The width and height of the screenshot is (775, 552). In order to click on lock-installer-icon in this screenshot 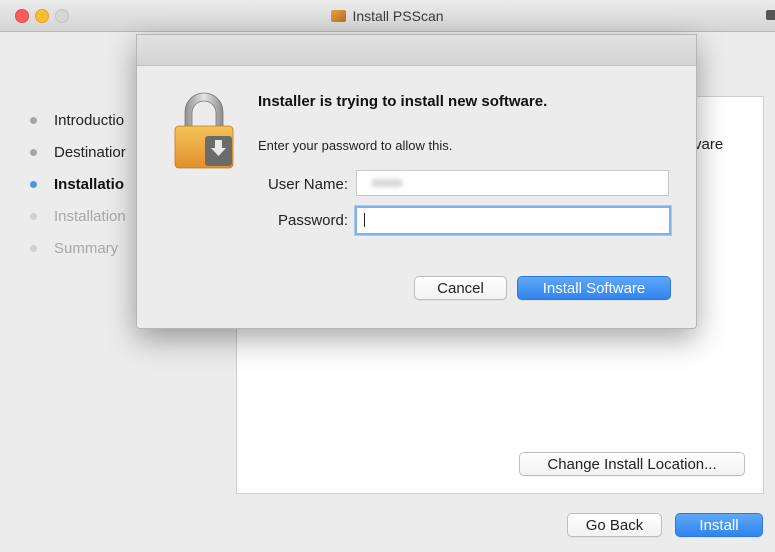, I will do `click(204, 130)`.